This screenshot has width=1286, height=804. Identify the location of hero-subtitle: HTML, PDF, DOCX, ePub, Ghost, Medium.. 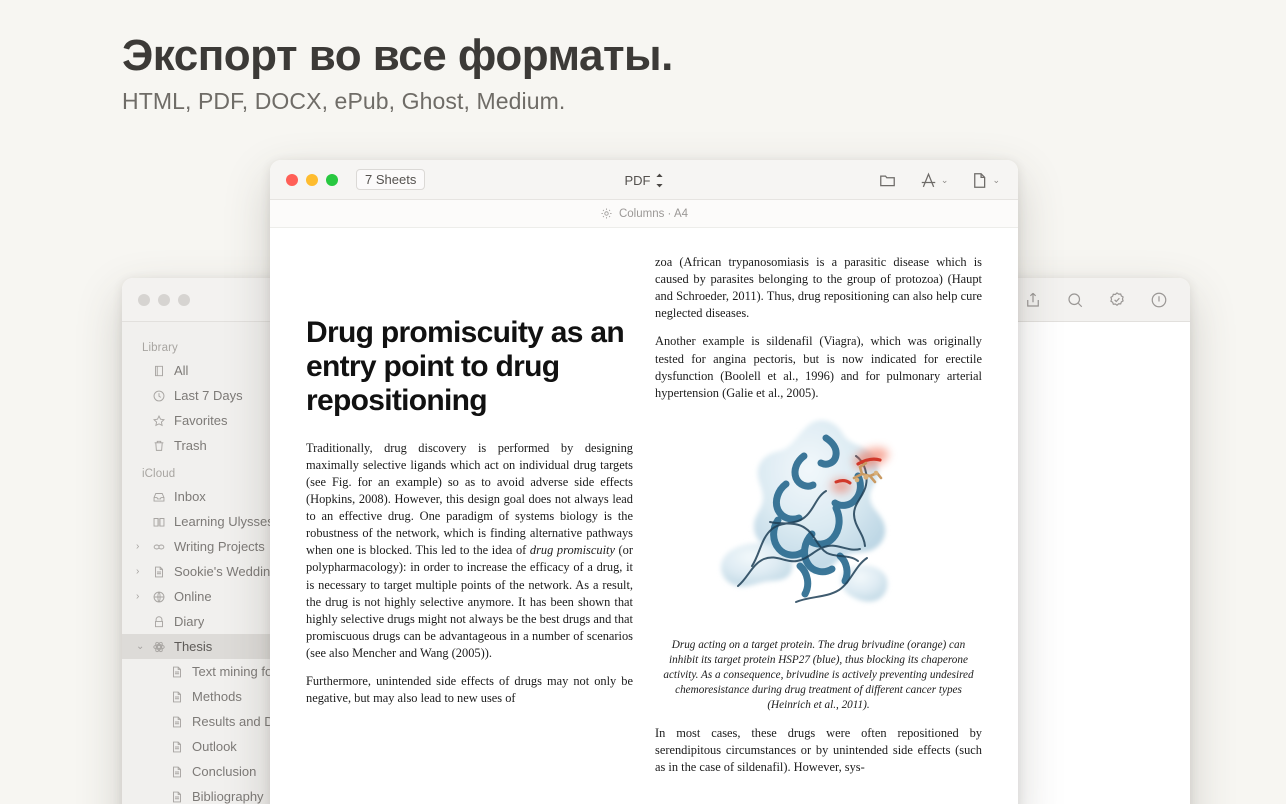
(344, 100).